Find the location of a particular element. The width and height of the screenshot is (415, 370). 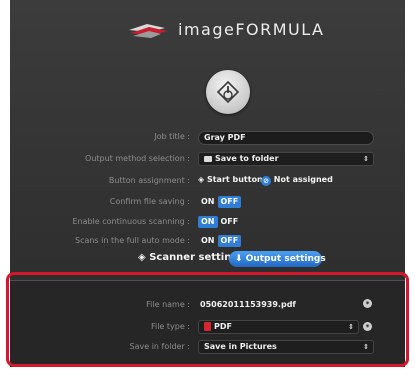

full-auto-toggle: ON OFF is located at coordinates (220, 241).